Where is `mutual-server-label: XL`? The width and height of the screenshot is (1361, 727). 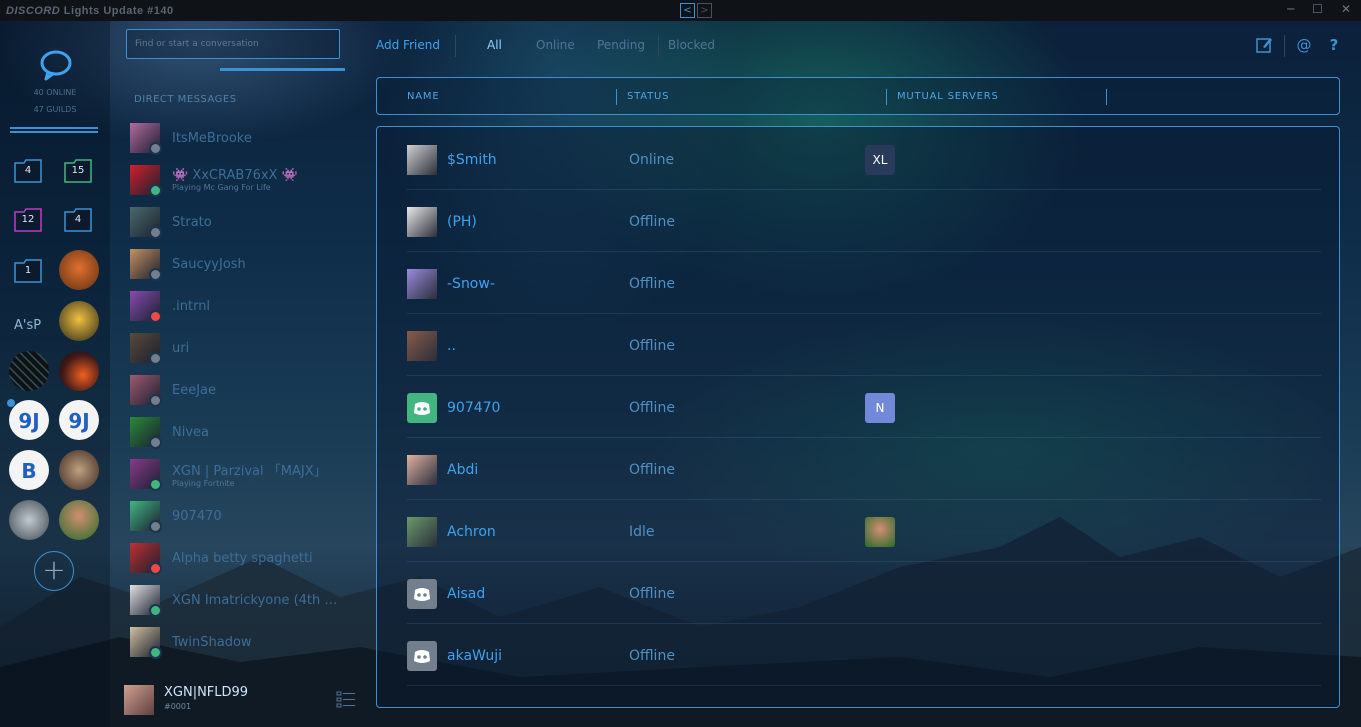
mutual-server-label: XL is located at coordinates (880, 160).